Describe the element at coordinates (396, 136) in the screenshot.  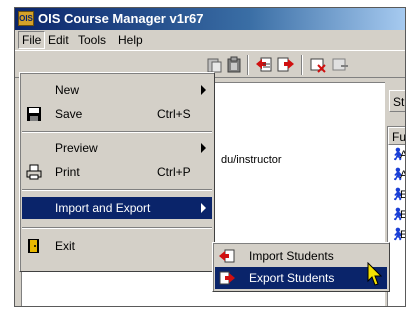
I see `column-header-full-name: Full` at that location.